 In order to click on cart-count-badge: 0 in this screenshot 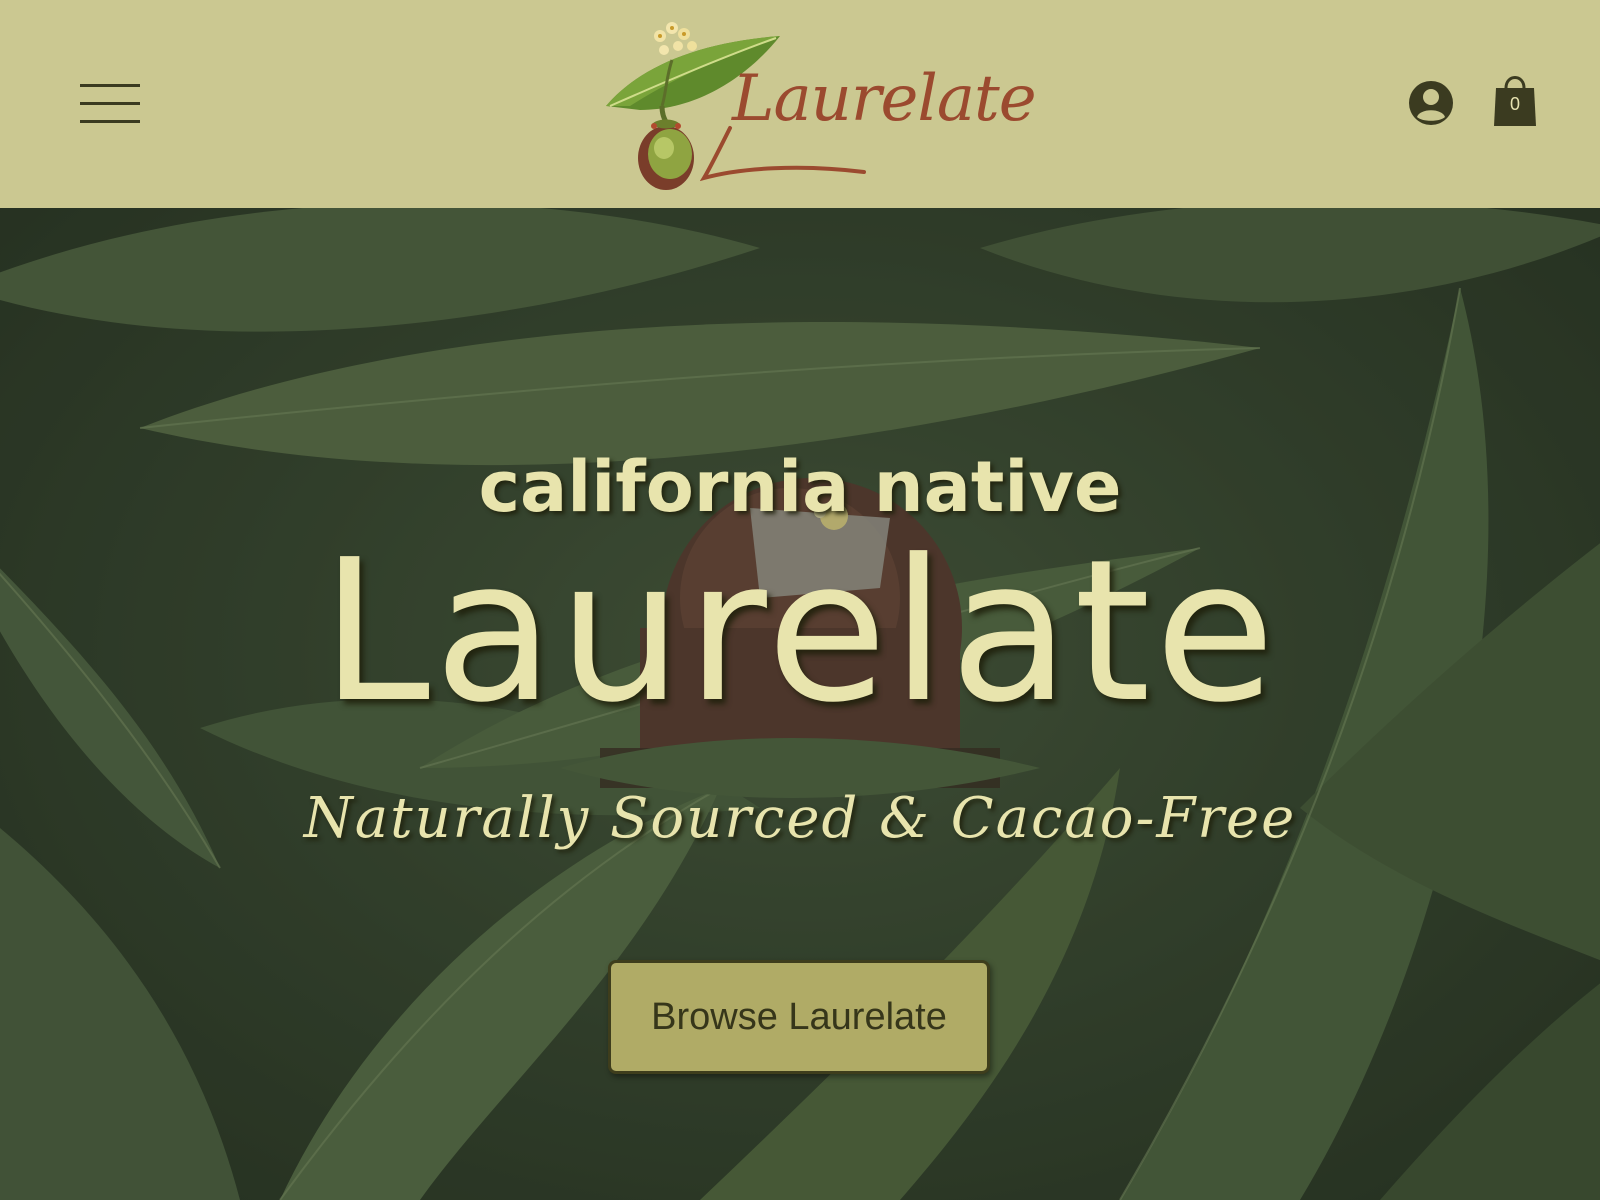, I will do `click(1514, 104)`.